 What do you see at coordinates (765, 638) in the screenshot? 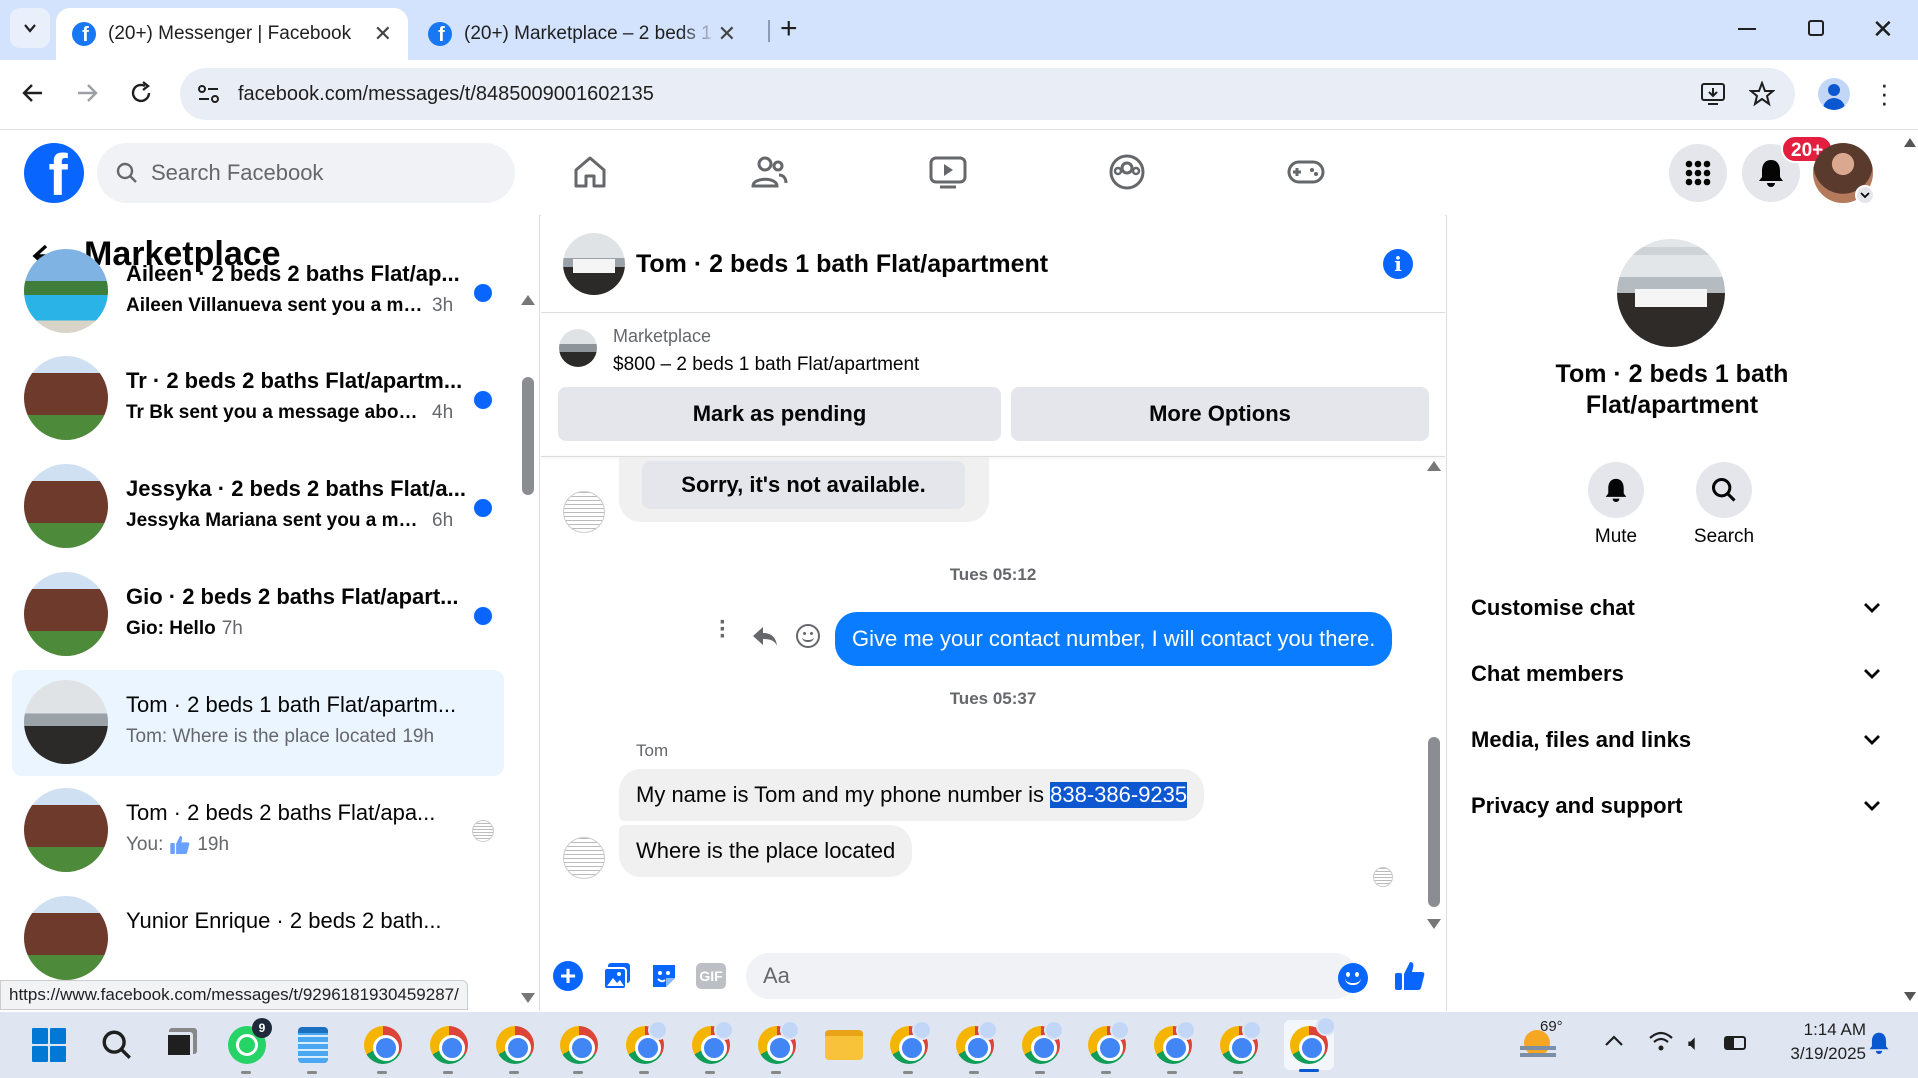
I see `reply-icon` at bounding box center [765, 638].